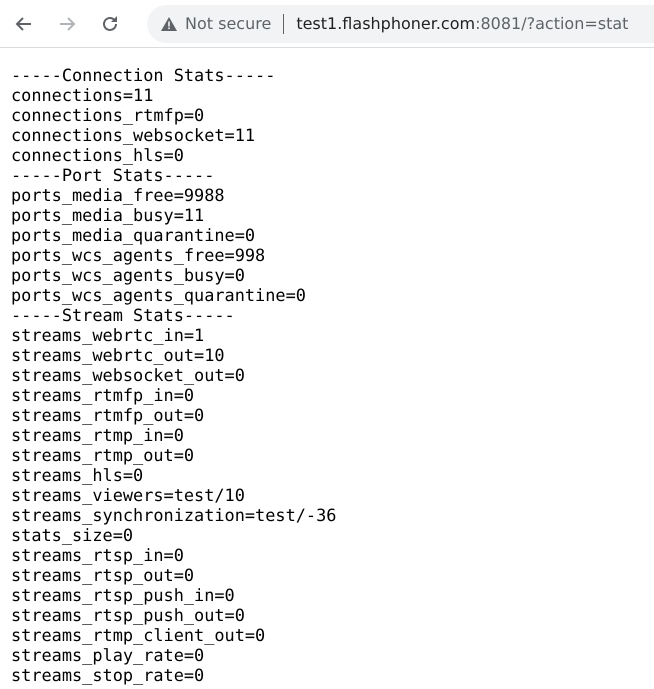  Describe the element at coordinates (228, 23) in the screenshot. I see `security-label: Not secure` at that location.